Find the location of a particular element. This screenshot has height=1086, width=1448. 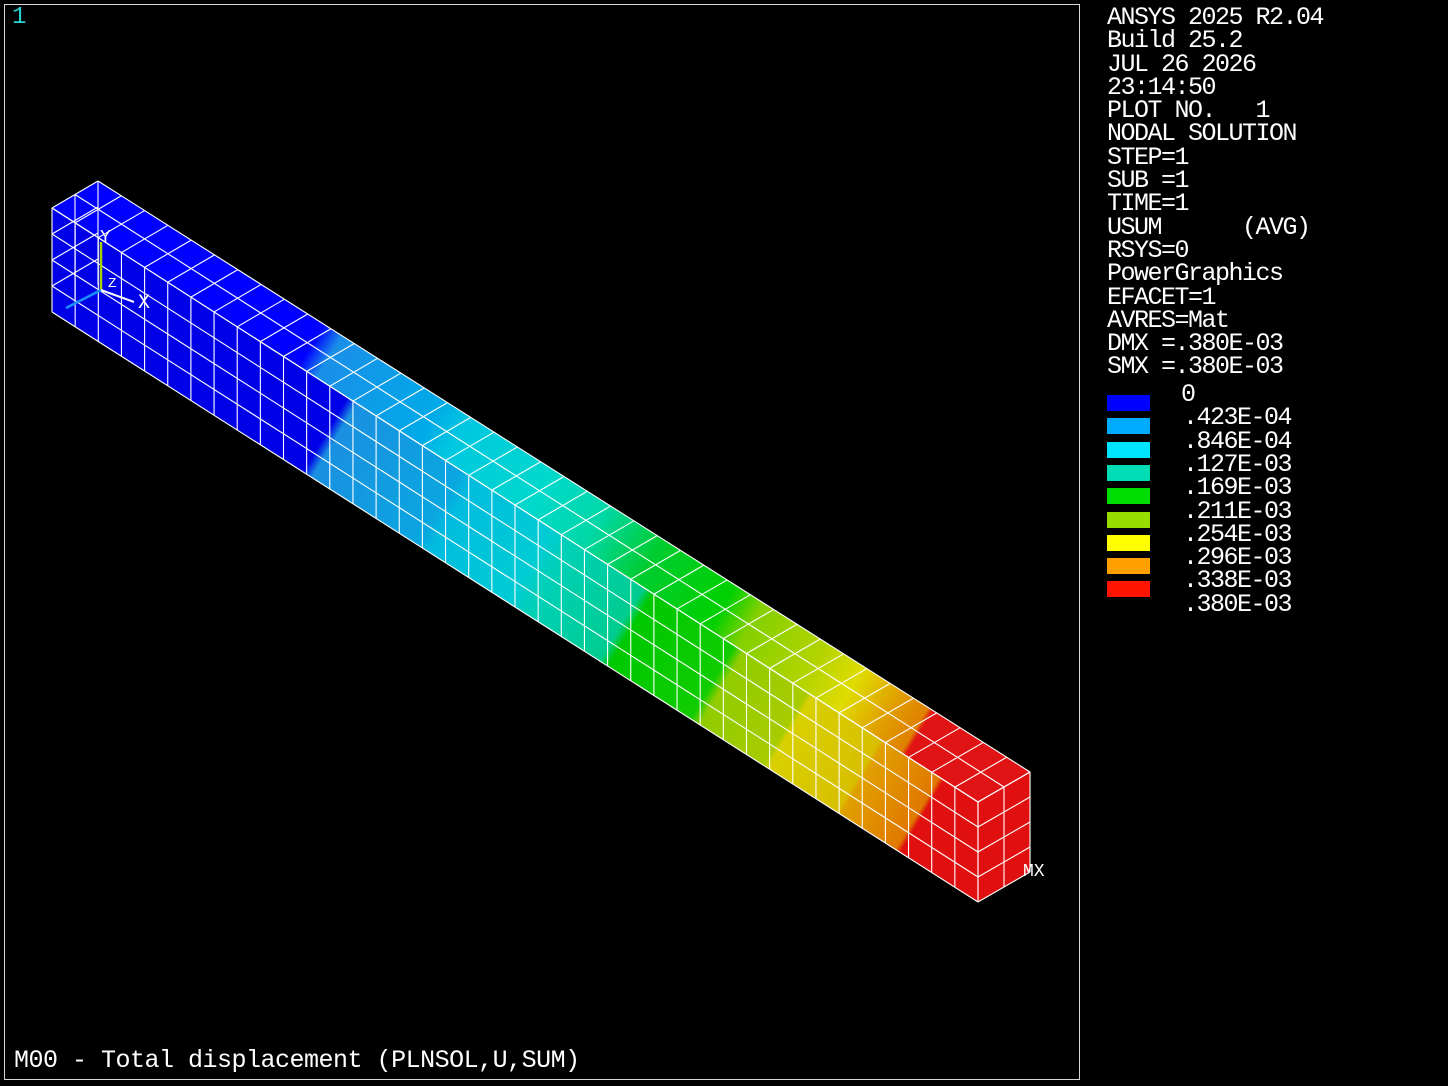

legend-label: .169E-03 is located at coordinates (1238, 488).